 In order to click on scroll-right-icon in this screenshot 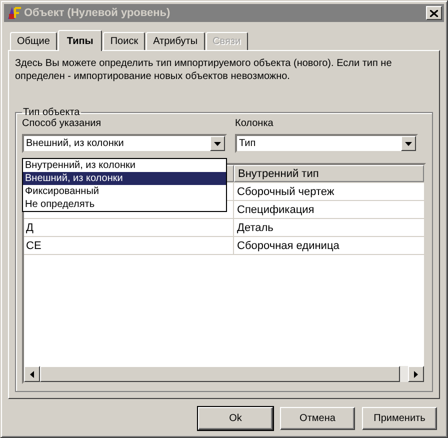, I will do `click(416, 374)`.